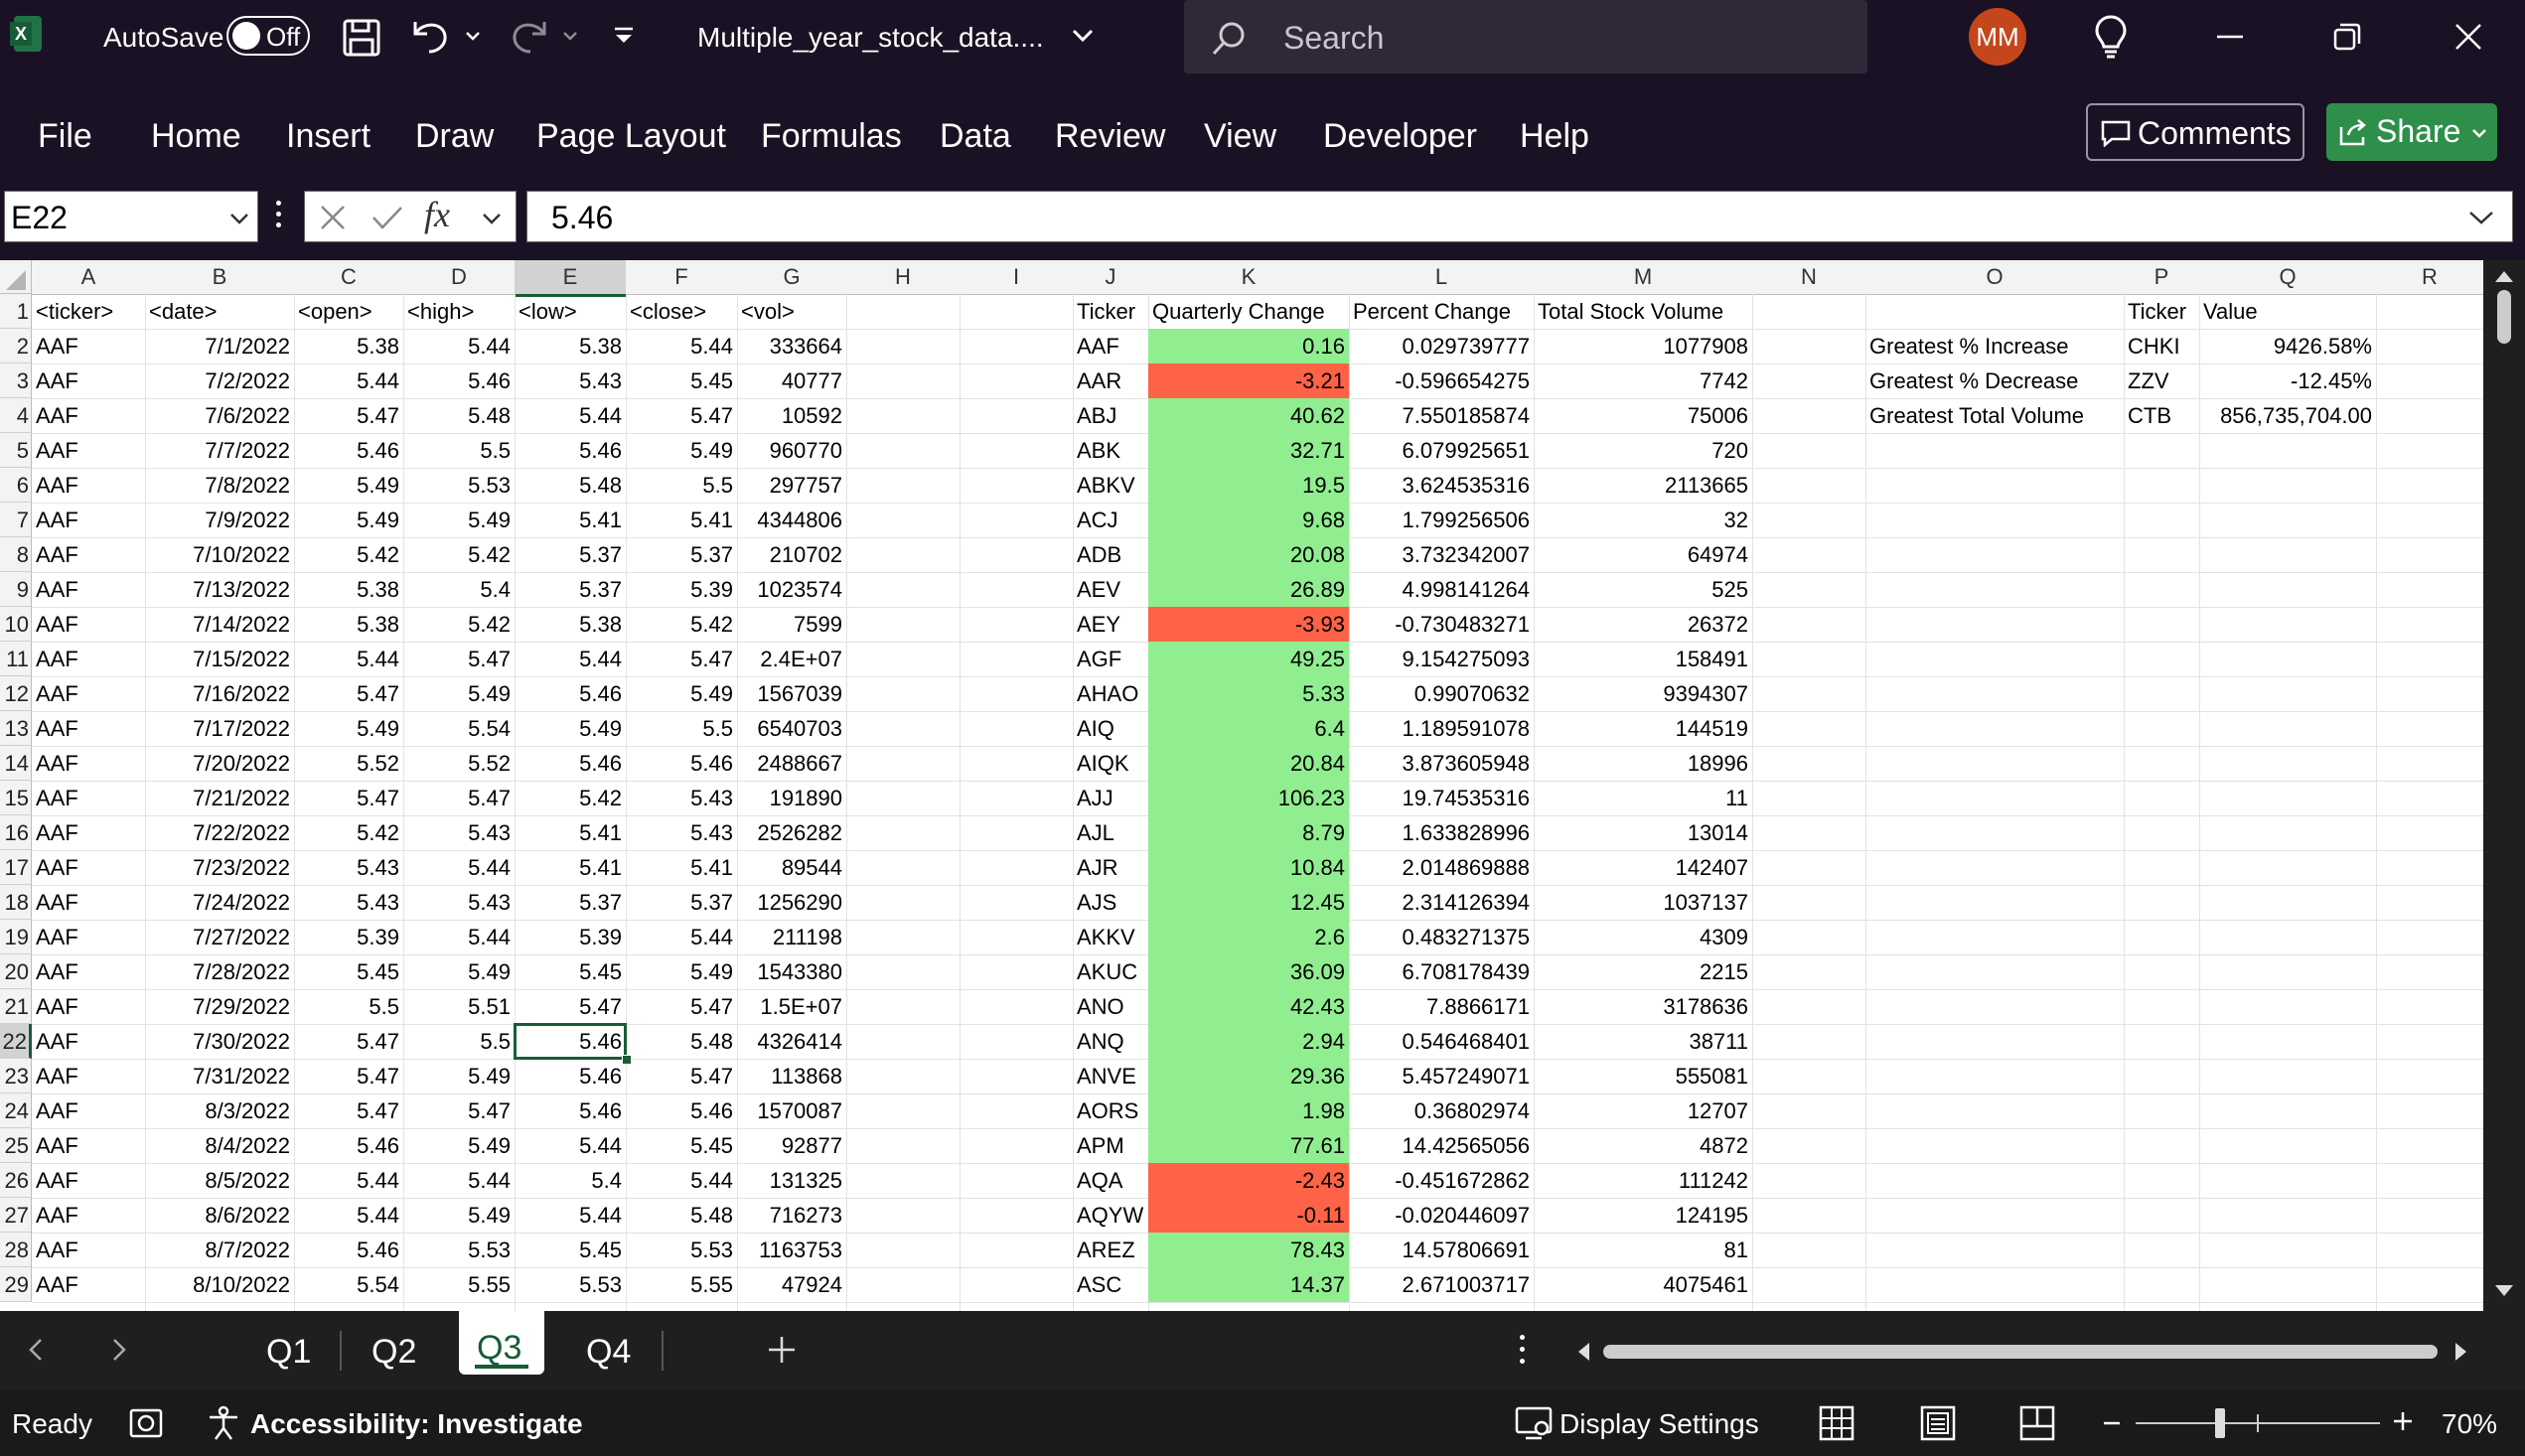  What do you see at coordinates (1441, 728) in the screenshot?
I see `cell-l13: 1.189591078` at bounding box center [1441, 728].